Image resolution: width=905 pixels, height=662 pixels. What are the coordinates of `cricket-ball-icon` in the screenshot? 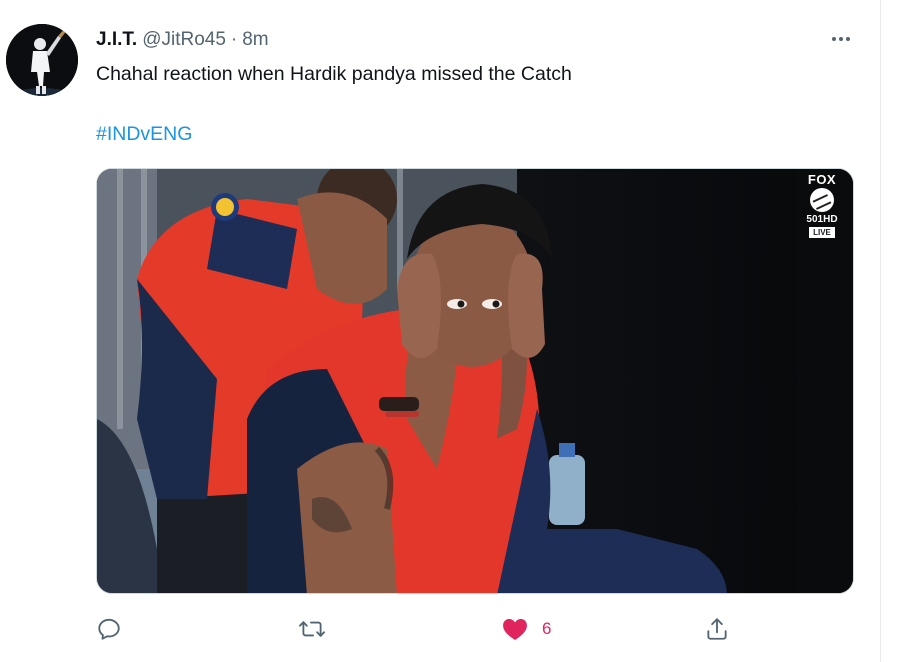 It's located at (822, 200).